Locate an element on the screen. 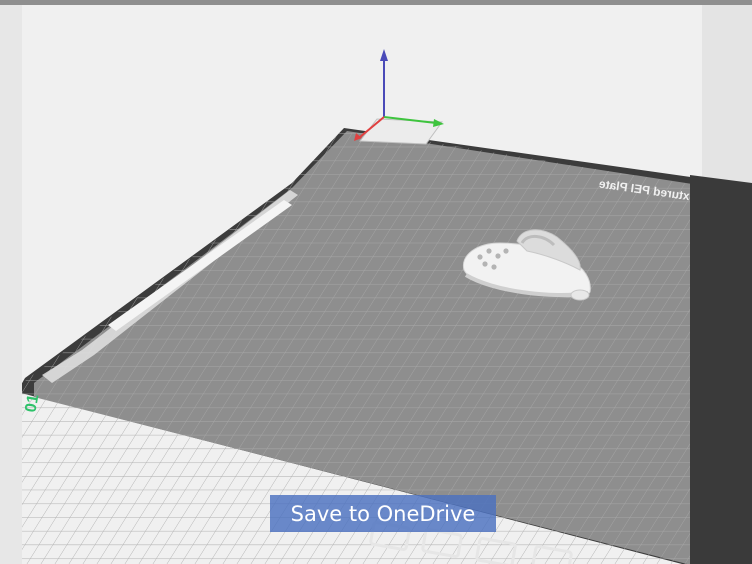 Image resolution: width=752 pixels, height=564 pixels. right-plate-shadow is located at coordinates (721, 369).